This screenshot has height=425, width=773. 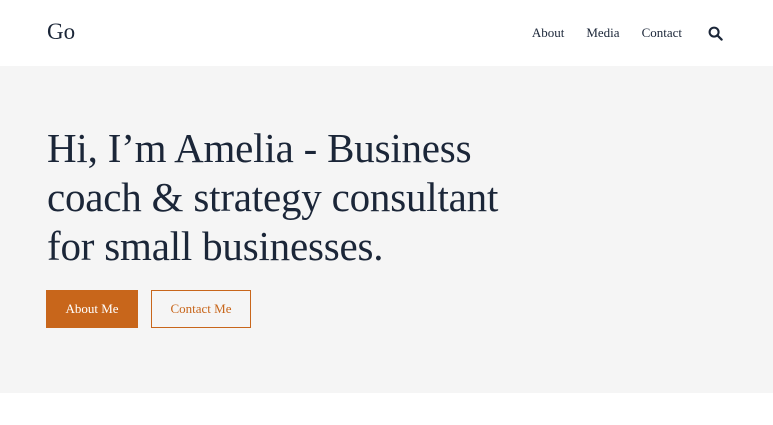 What do you see at coordinates (386, 409) in the screenshot?
I see `content-area` at bounding box center [386, 409].